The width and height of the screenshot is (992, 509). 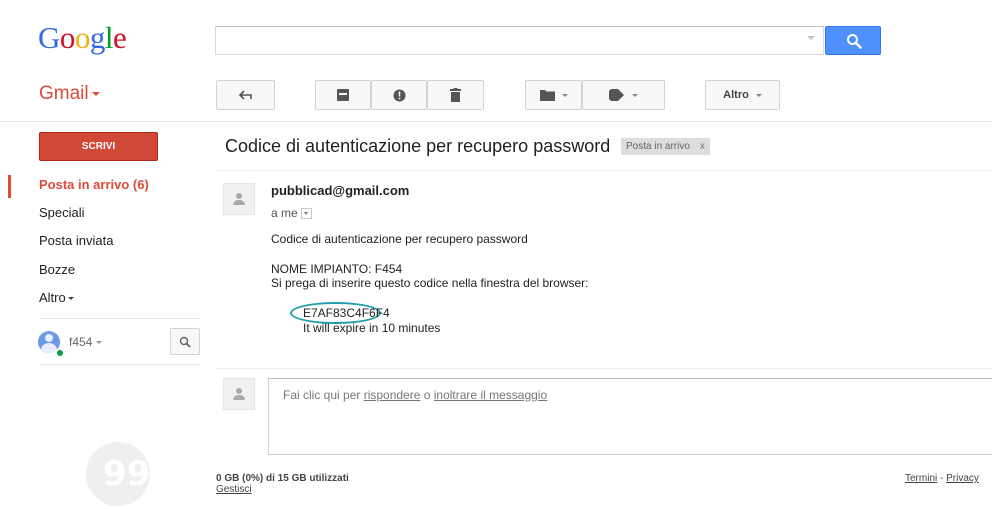 I want to click on people-search-button, so click(x=185, y=341).